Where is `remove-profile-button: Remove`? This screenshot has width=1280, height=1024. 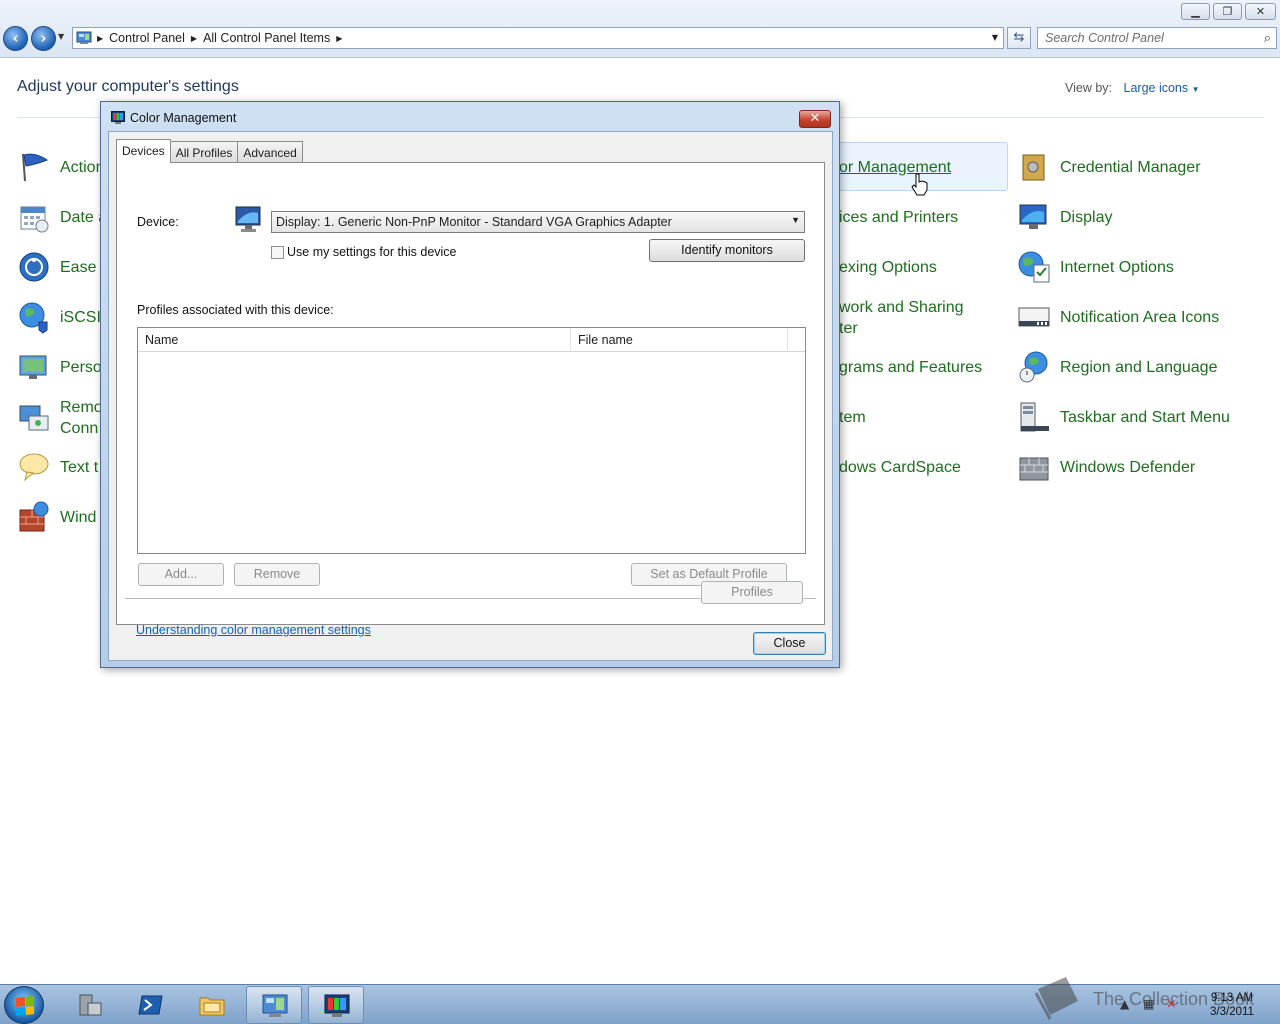 remove-profile-button: Remove is located at coordinates (277, 574).